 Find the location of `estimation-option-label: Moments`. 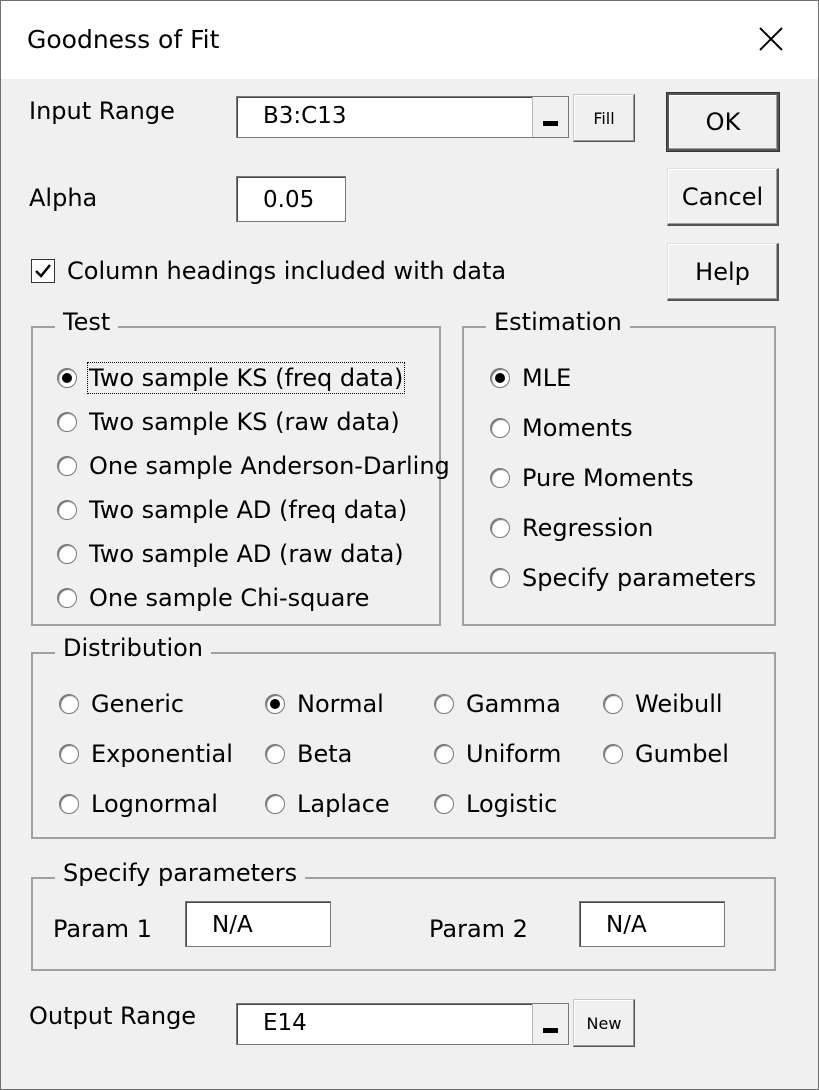

estimation-option-label: Moments is located at coordinates (577, 428).